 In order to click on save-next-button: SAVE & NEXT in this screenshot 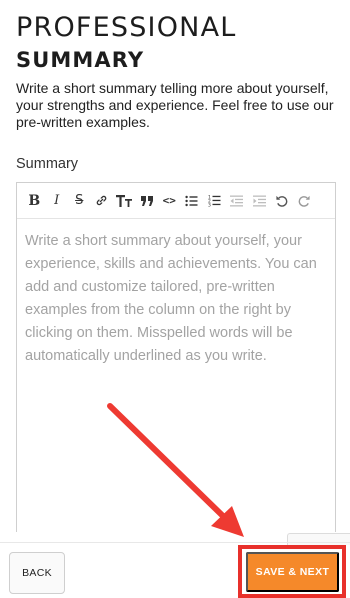, I will do `click(292, 572)`.